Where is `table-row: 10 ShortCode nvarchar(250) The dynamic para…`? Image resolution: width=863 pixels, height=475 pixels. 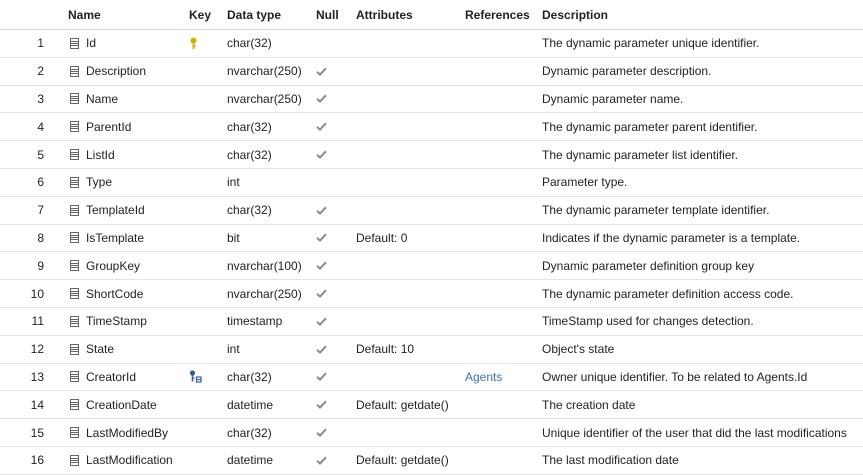 table-row: 10 ShortCode nvarchar(250) The dynamic para… is located at coordinates (431, 294).